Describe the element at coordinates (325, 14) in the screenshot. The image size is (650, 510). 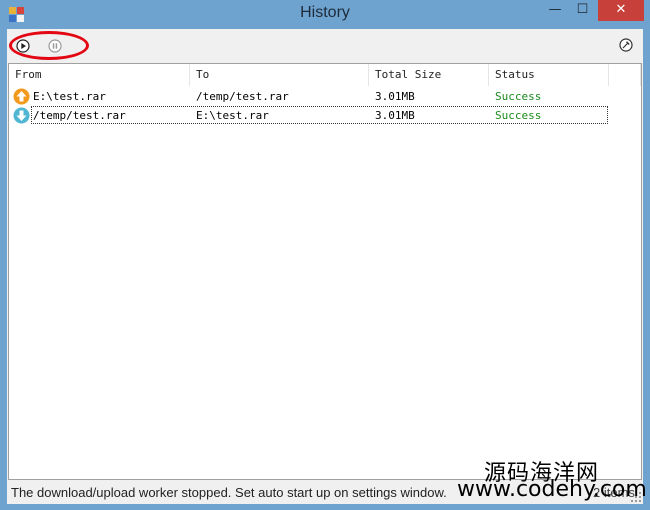
I see `title-bar: History — ☐ ✕` at that location.